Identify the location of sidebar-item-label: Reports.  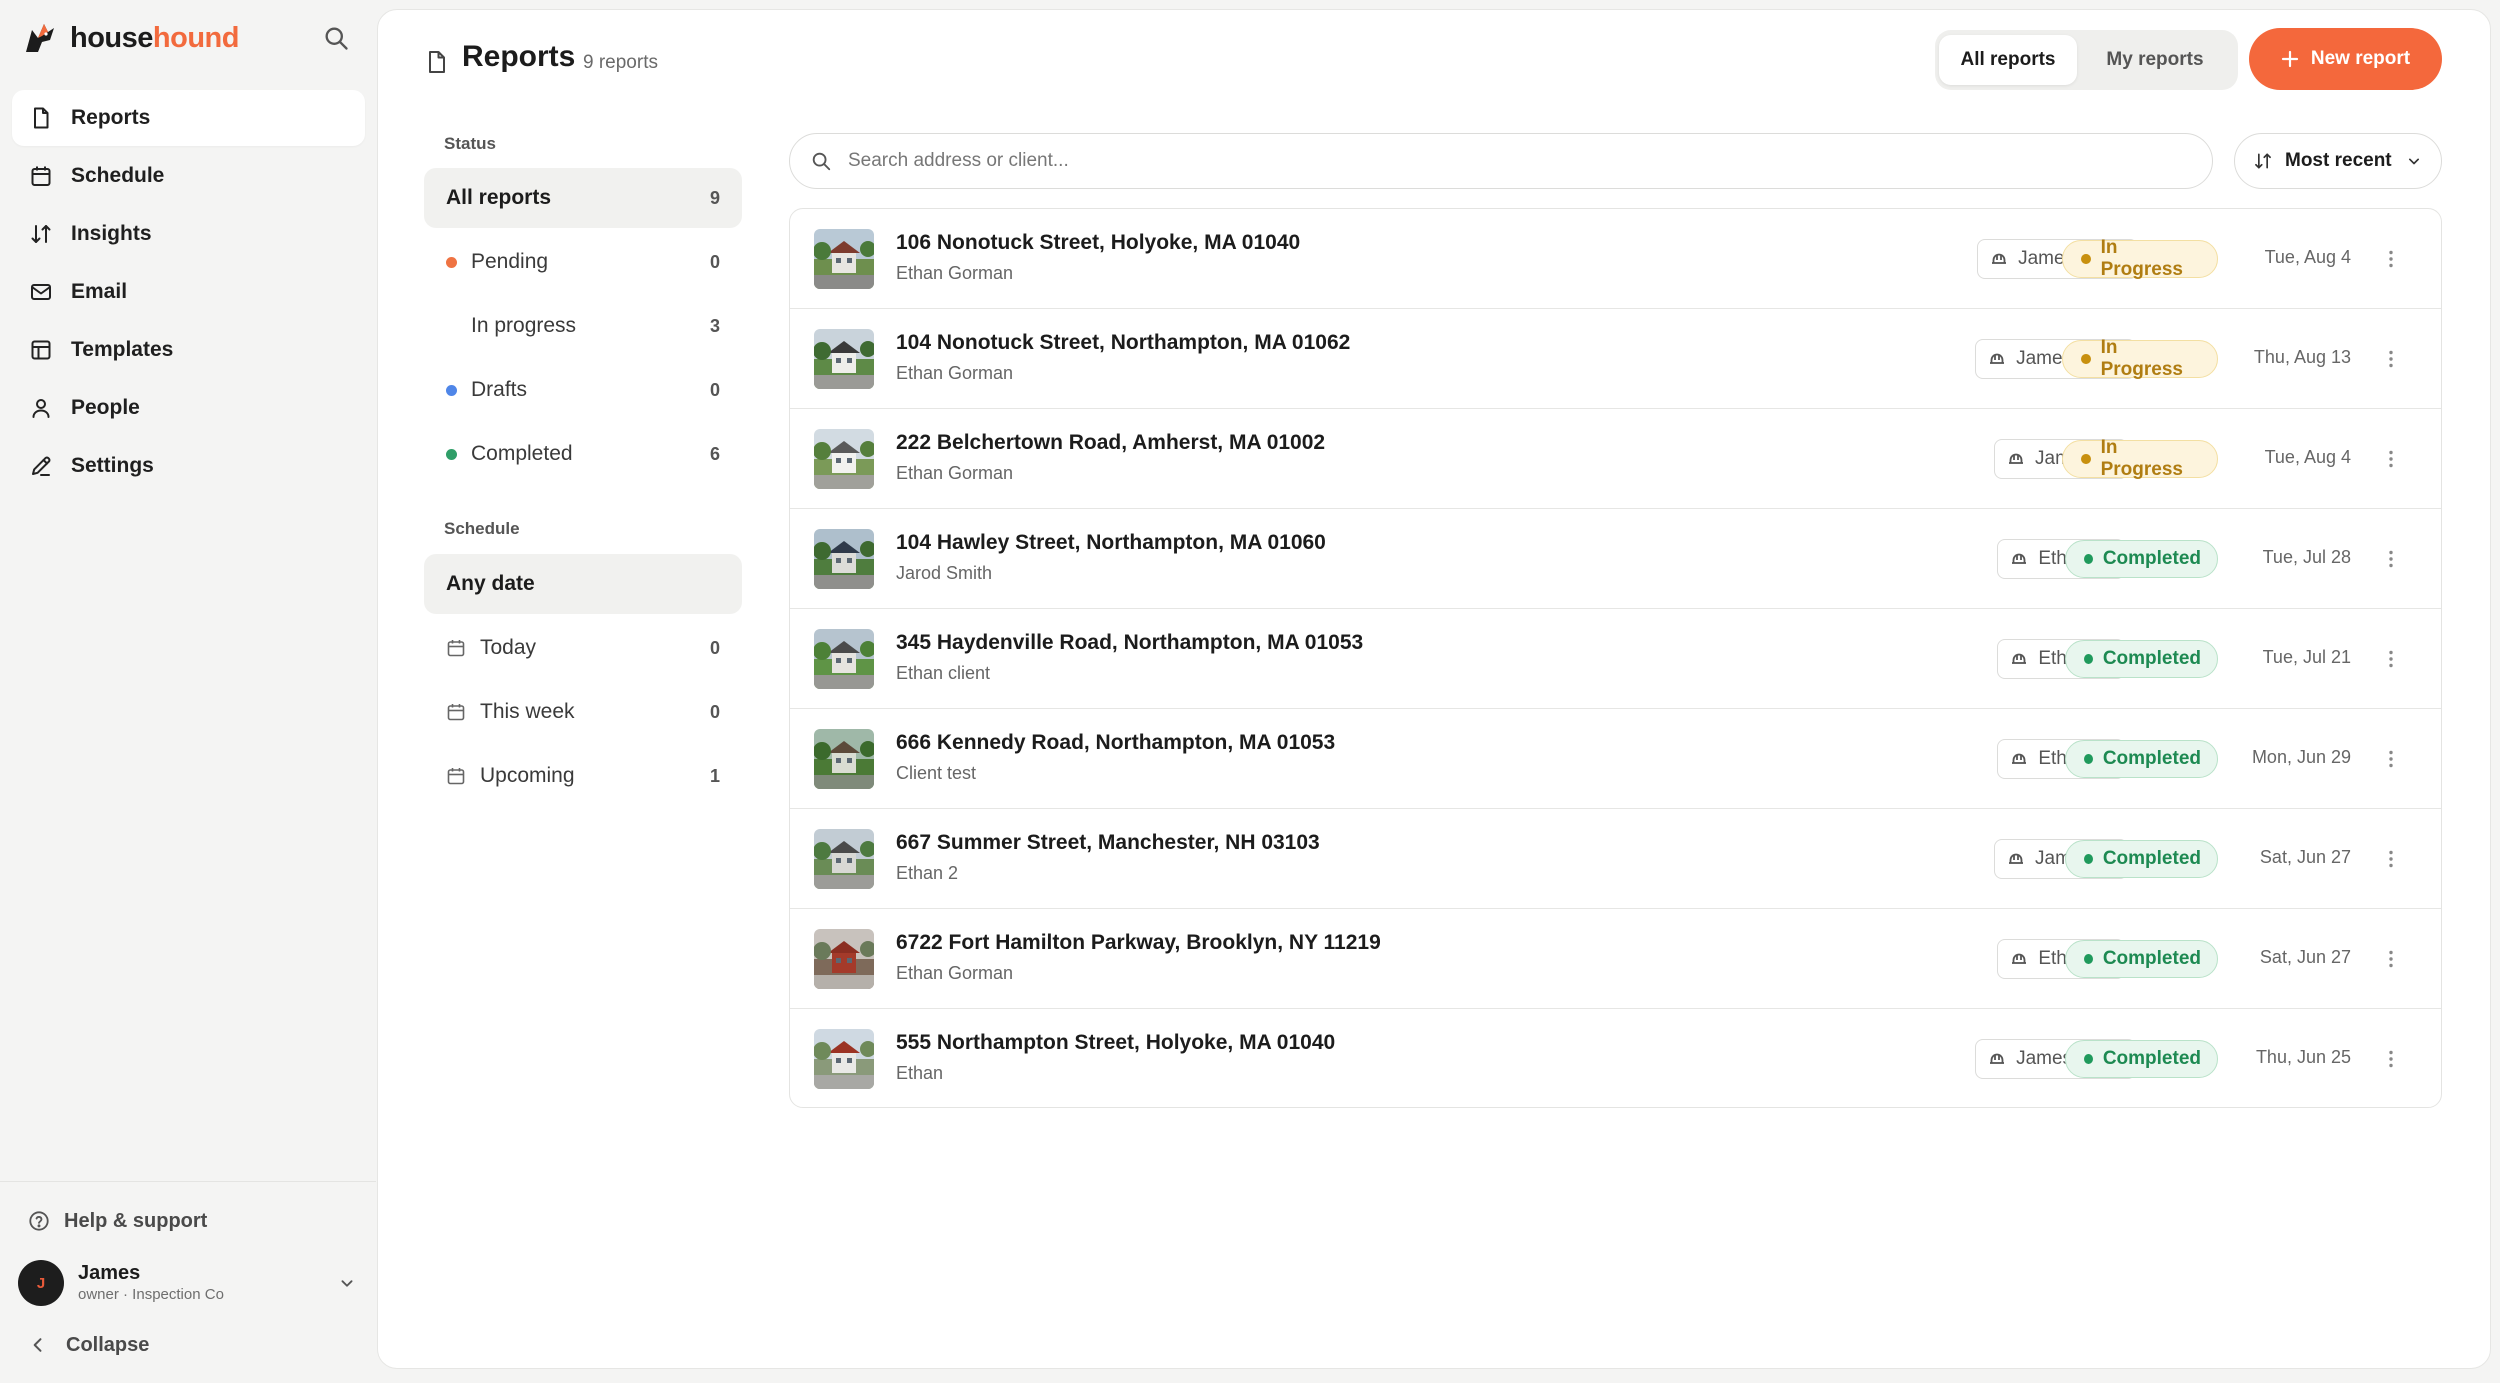
(111, 117).